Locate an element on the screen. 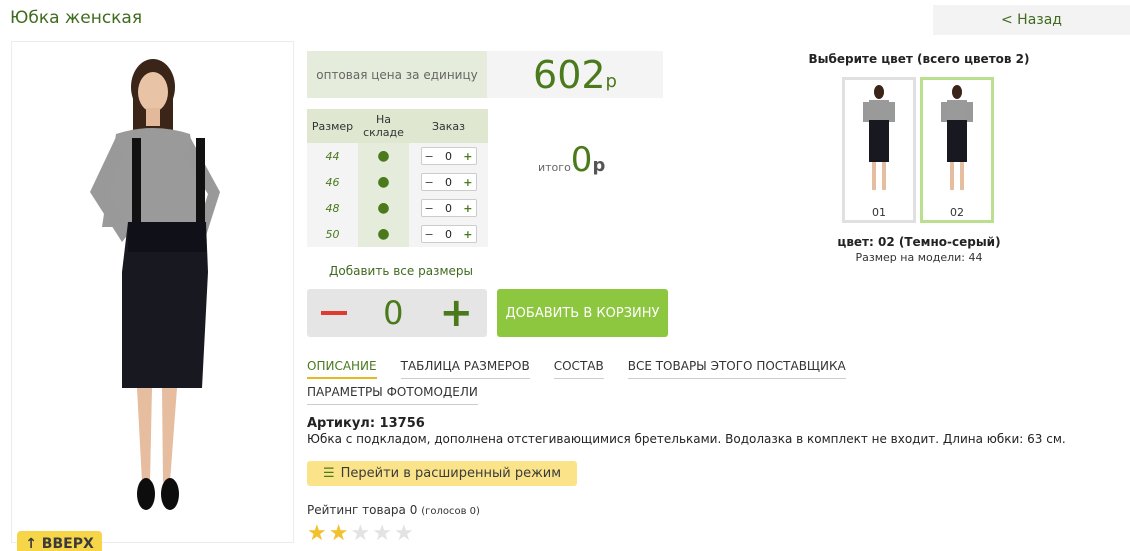 The image size is (1130, 551). list-icon: ☰ is located at coordinates (328, 473).